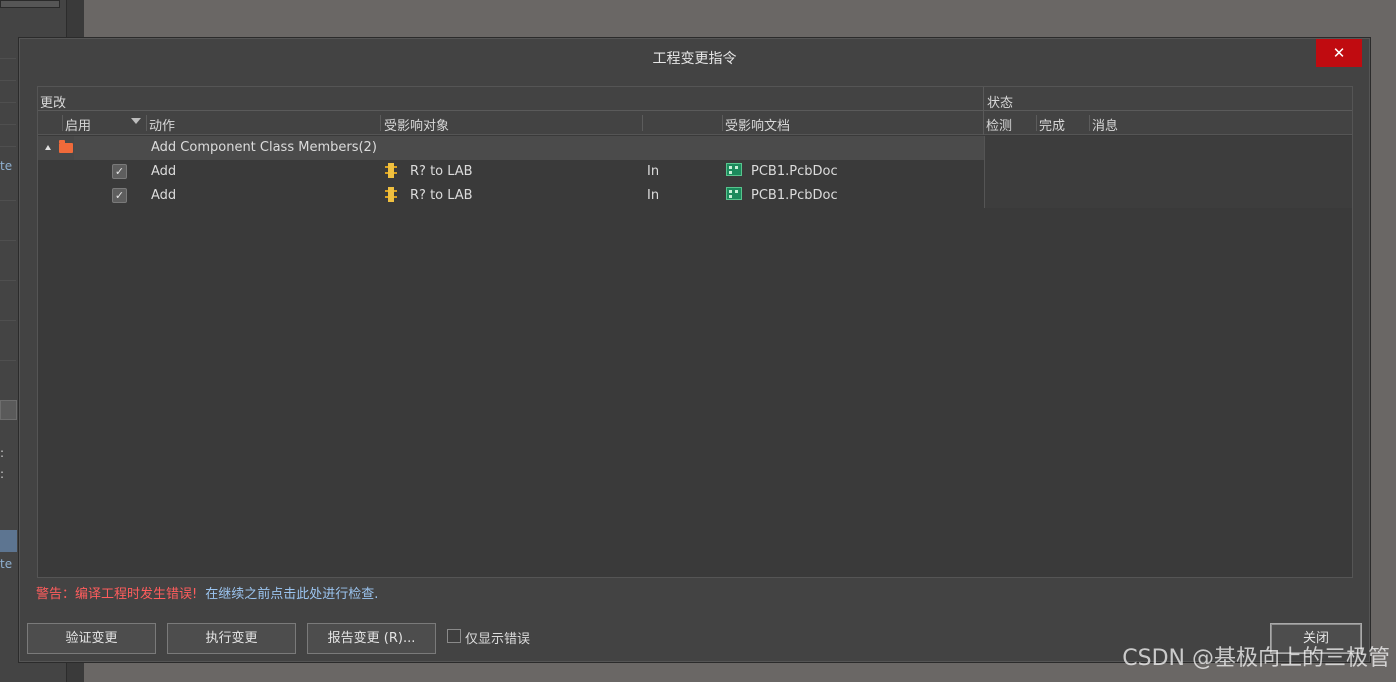  I want to click on column-header-enable: 启用, so click(78, 124).